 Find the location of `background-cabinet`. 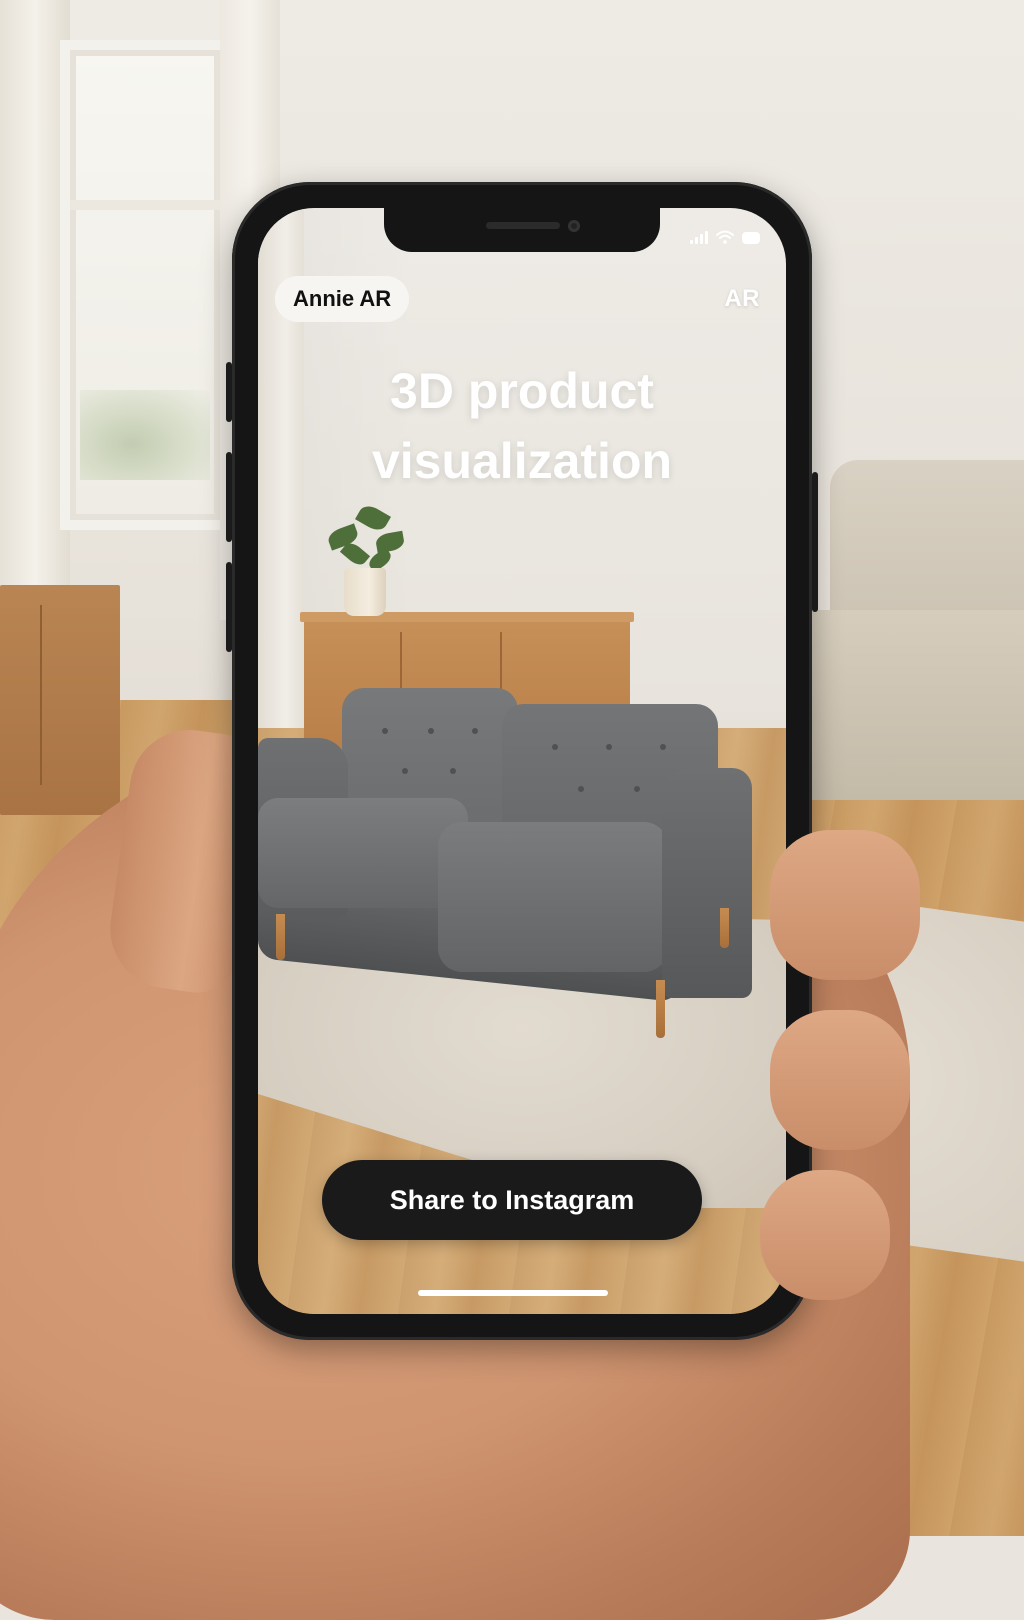

background-cabinet is located at coordinates (60, 700).